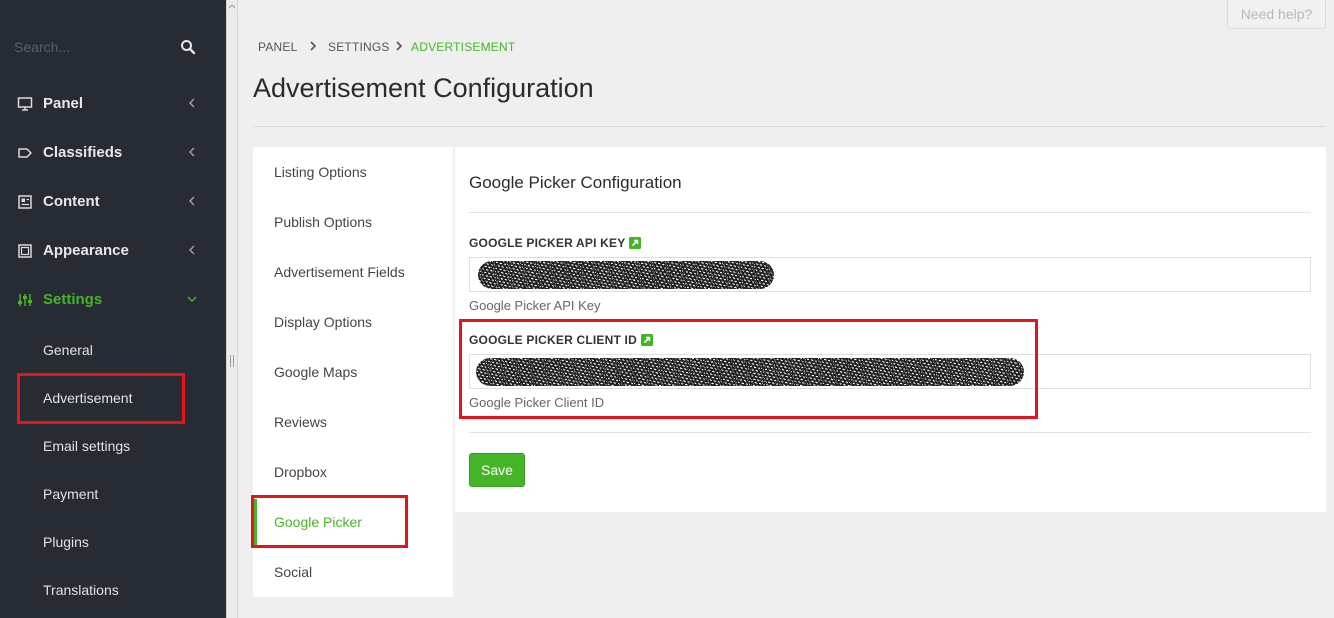 This screenshot has width=1334, height=618. Describe the element at coordinates (359, 47) in the screenshot. I see `breadcrumb-settings: SETTINGS` at that location.